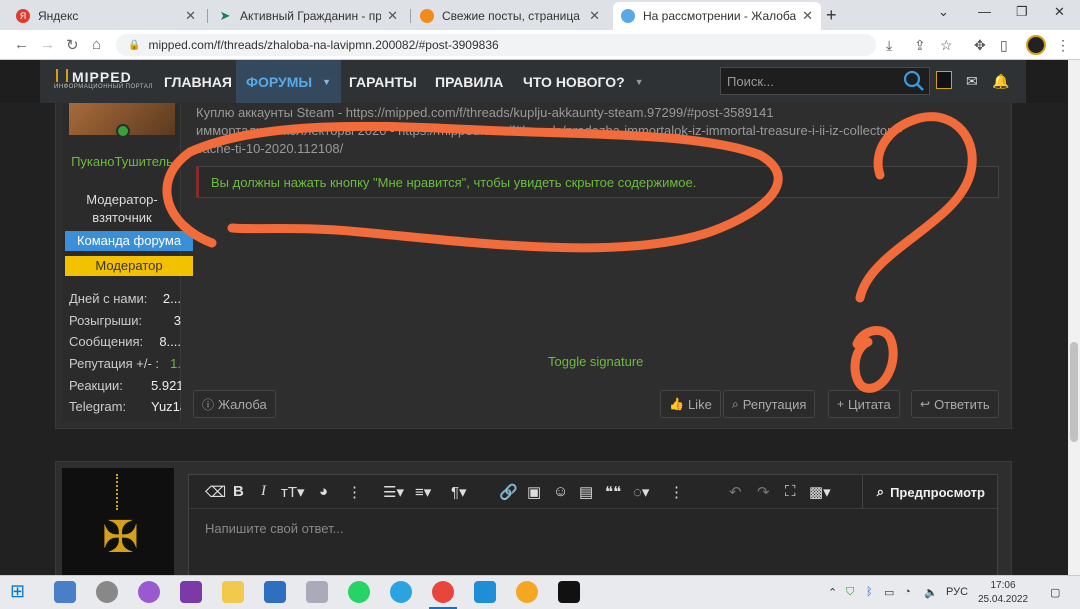 The width and height of the screenshot is (1080, 609). What do you see at coordinates (1074, 392) in the screenshot?
I see `scrollbar-thumb` at bounding box center [1074, 392].